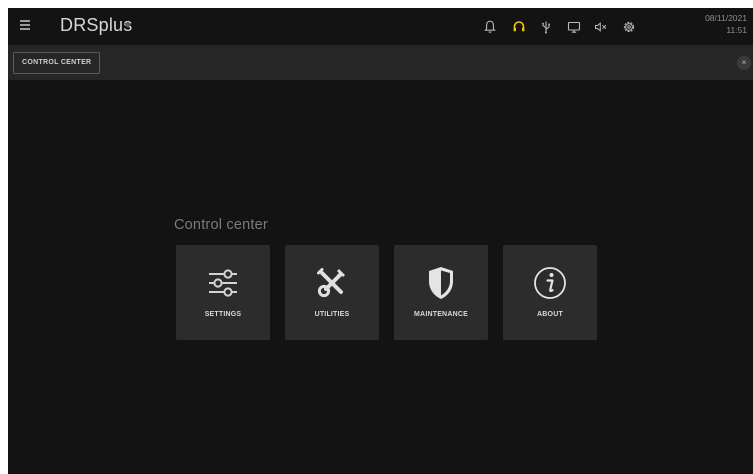 The width and height of the screenshot is (753, 474). What do you see at coordinates (726, 24) in the screenshot?
I see `datetime-display: 08/11/2021 11:51` at bounding box center [726, 24].